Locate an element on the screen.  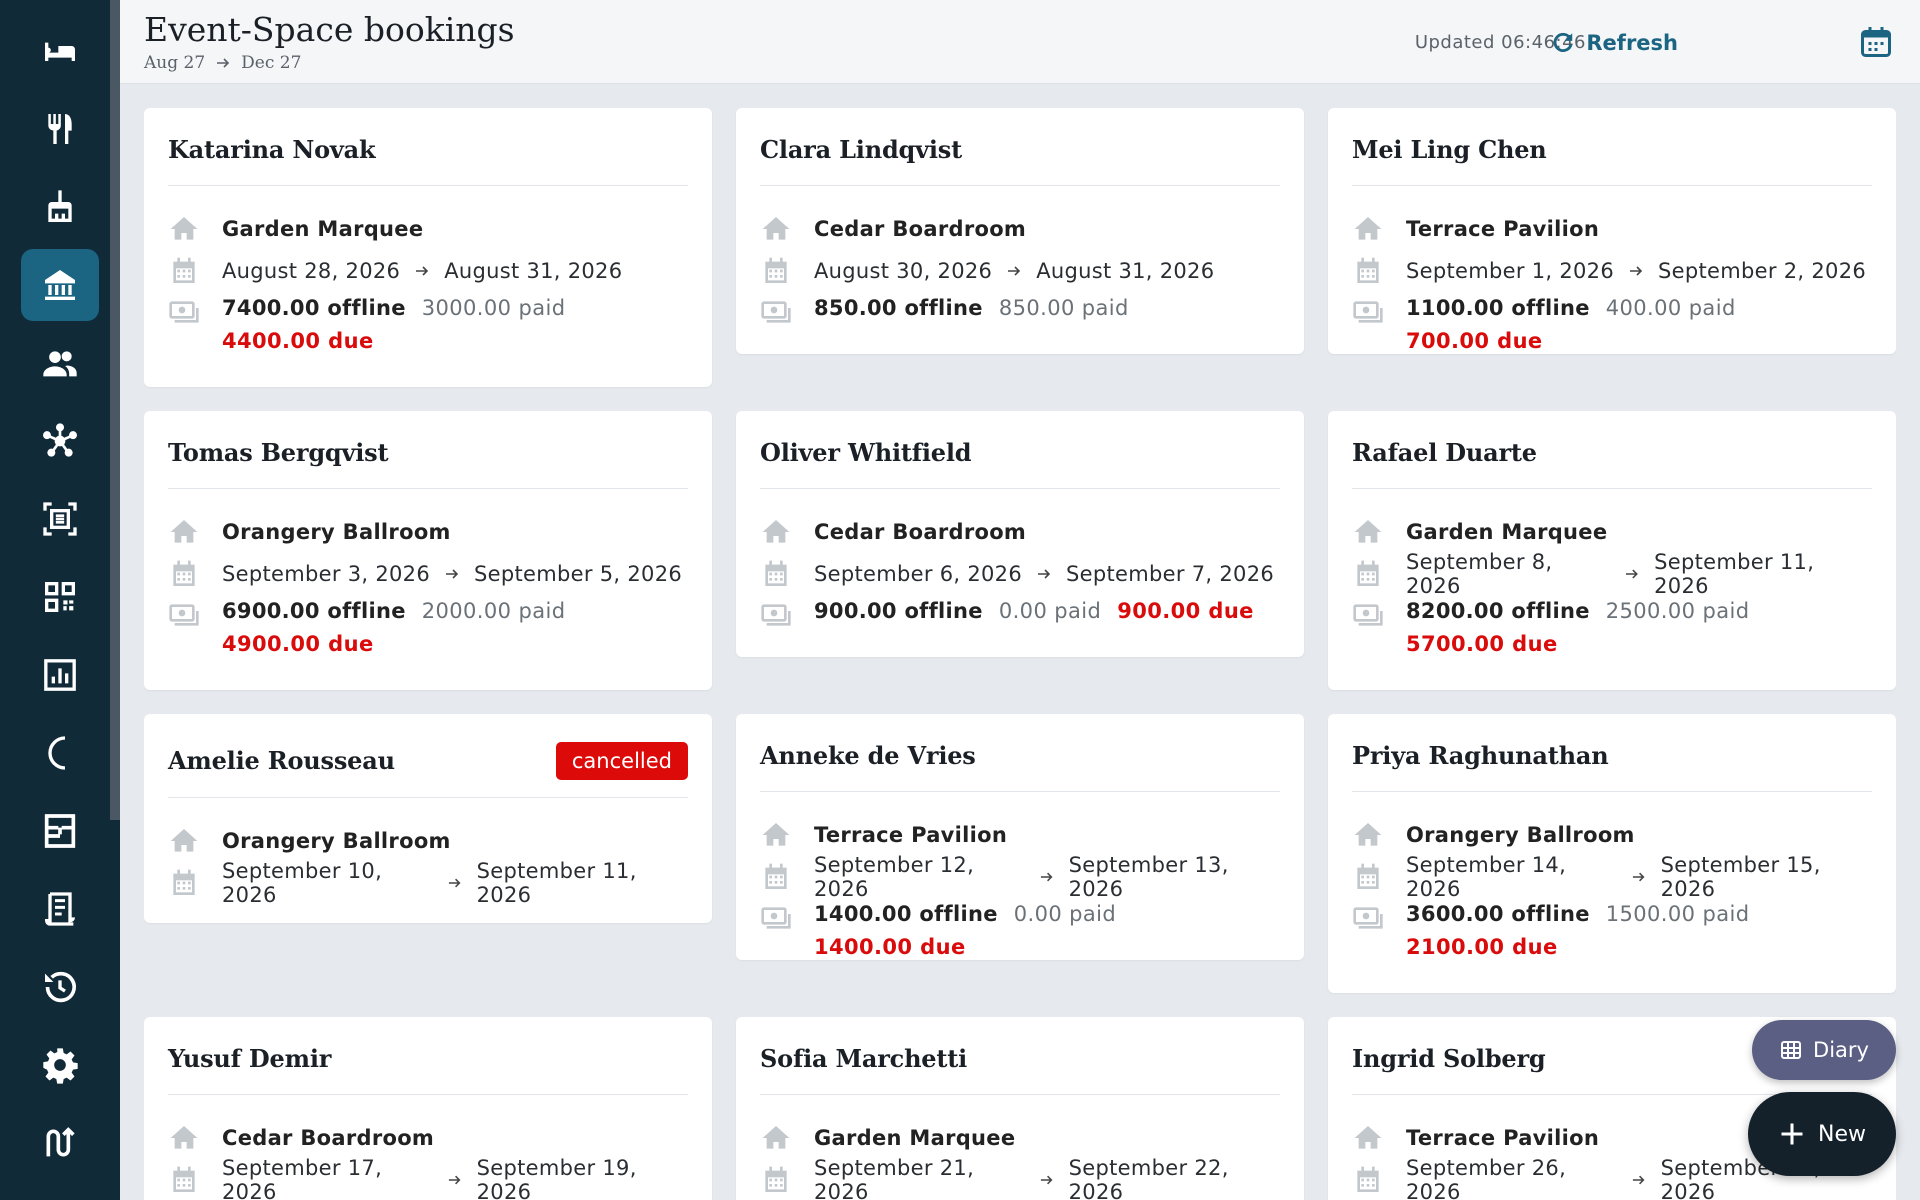
card-header: Amelie Rousseau cancelled is located at coordinates (428, 756).